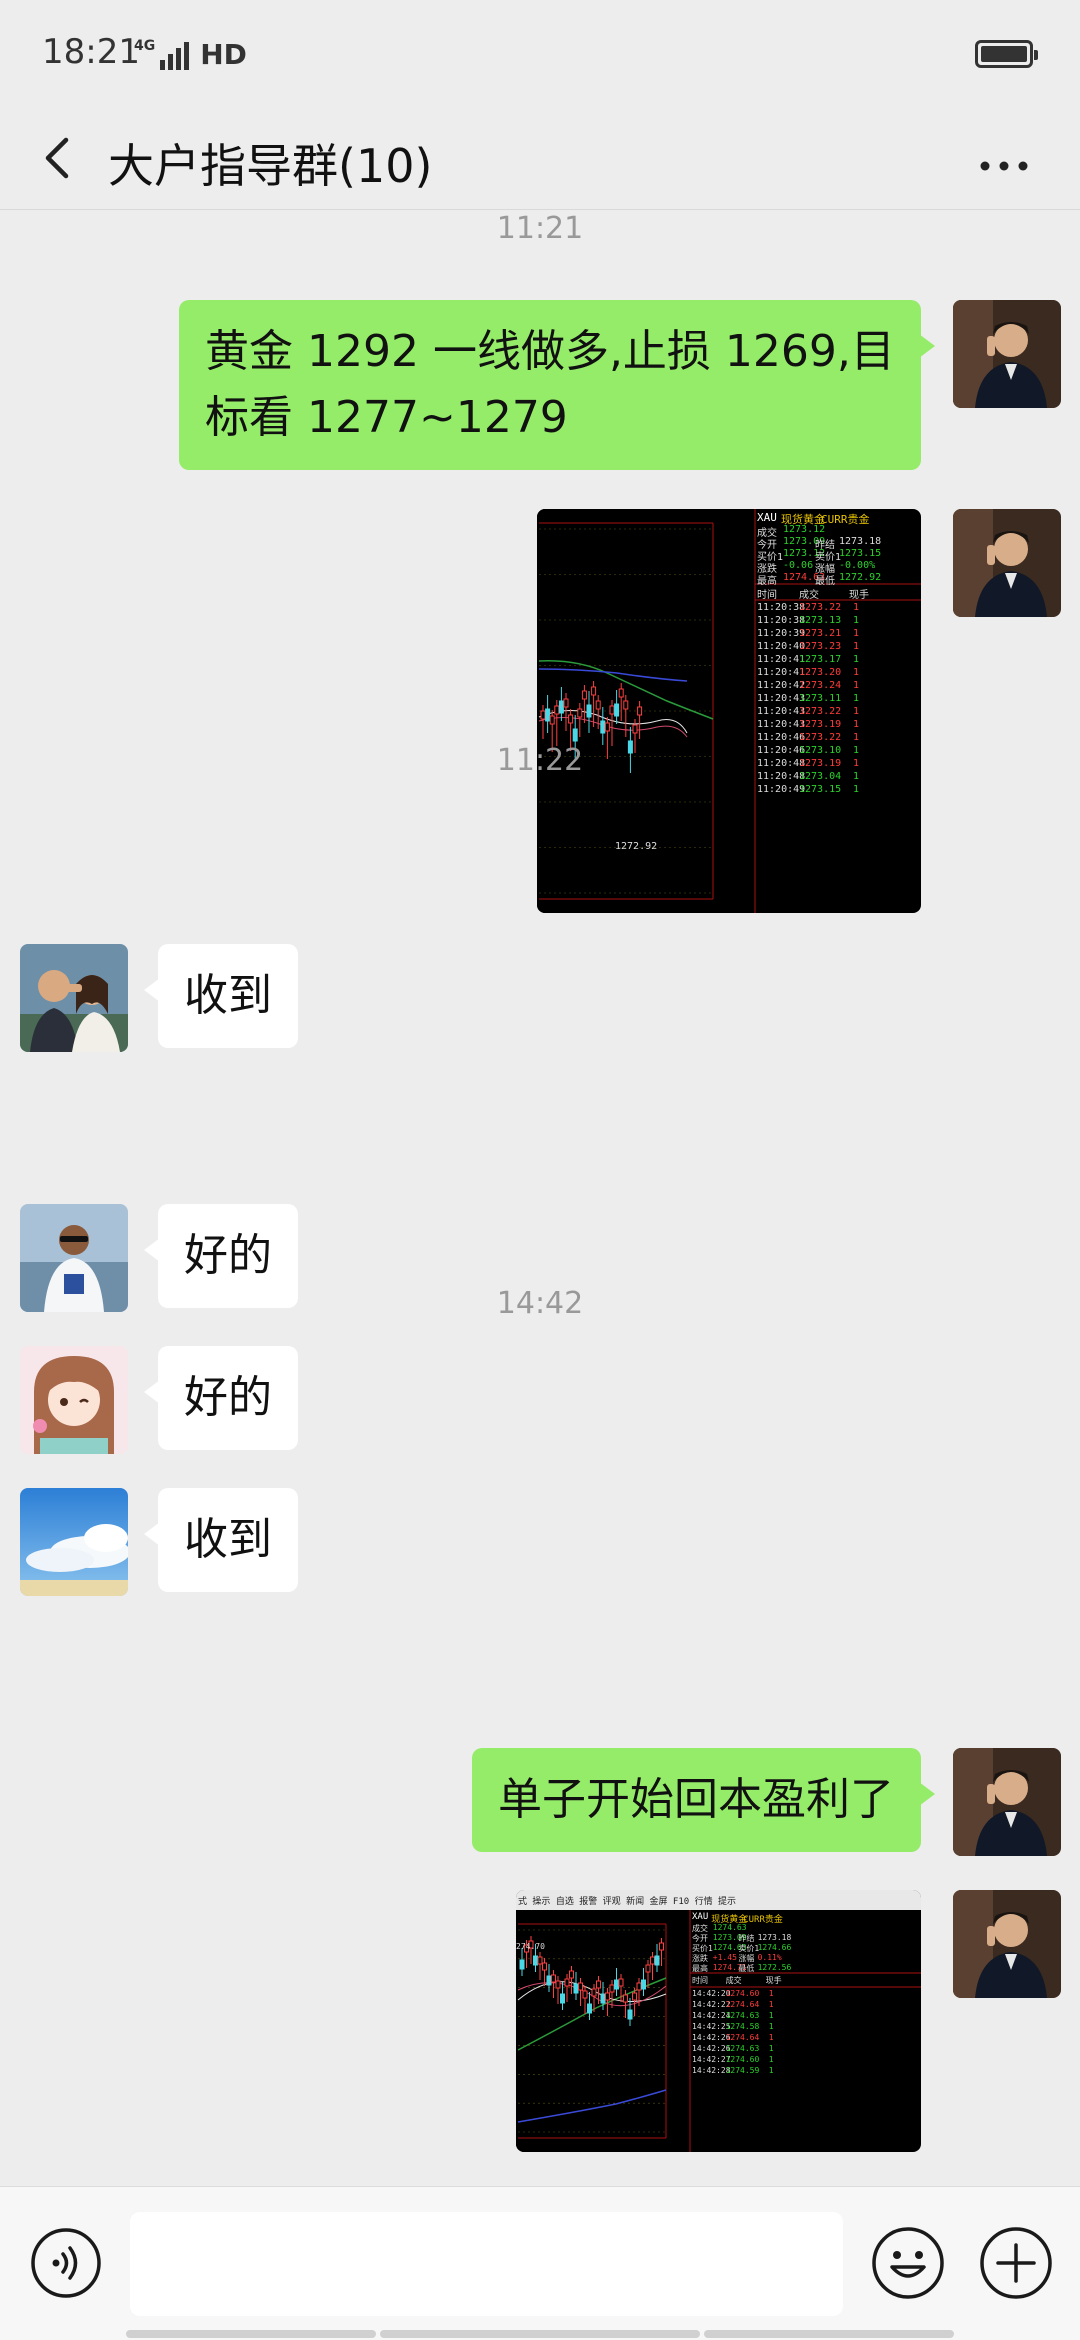 The image size is (1080, 2340). What do you see at coordinates (1006, 54) in the screenshot?
I see `battery-icon` at bounding box center [1006, 54].